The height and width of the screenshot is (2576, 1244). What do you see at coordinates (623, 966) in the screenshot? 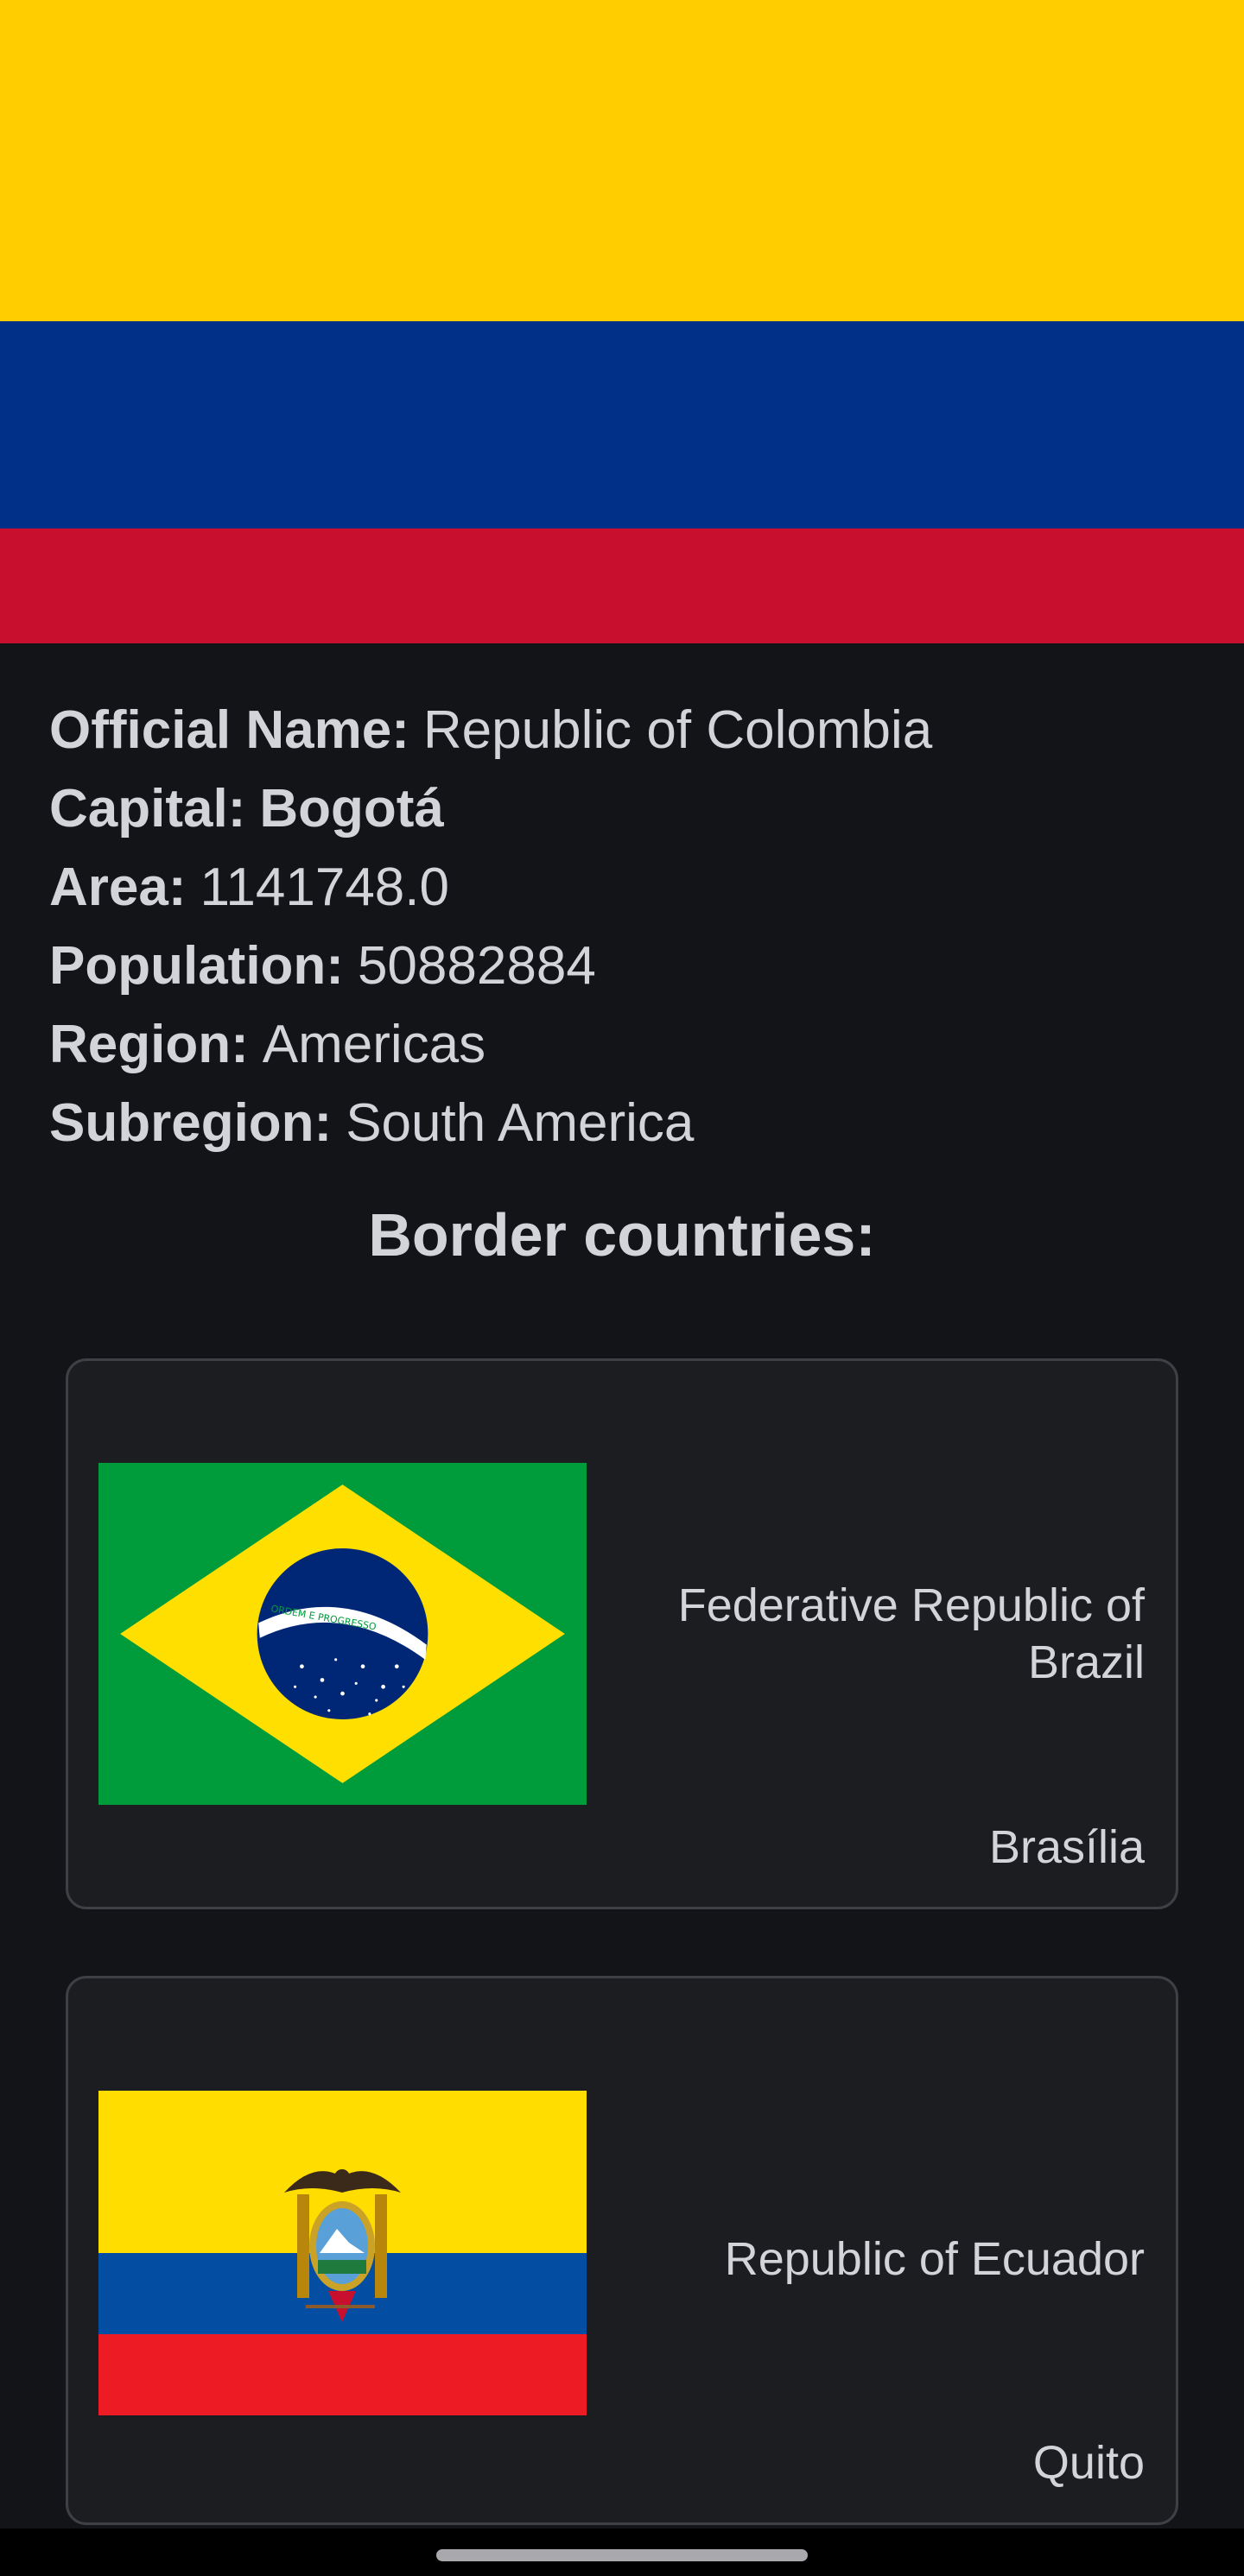
I see `population-row: Population: 50882884` at bounding box center [623, 966].